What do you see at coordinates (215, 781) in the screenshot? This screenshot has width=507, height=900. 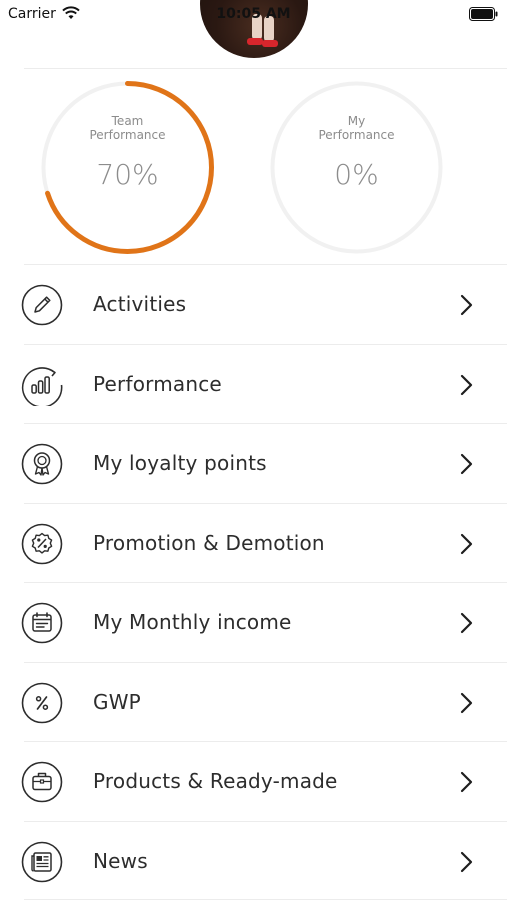 I see `menu-item-label: Products & Ready-made` at bounding box center [215, 781].